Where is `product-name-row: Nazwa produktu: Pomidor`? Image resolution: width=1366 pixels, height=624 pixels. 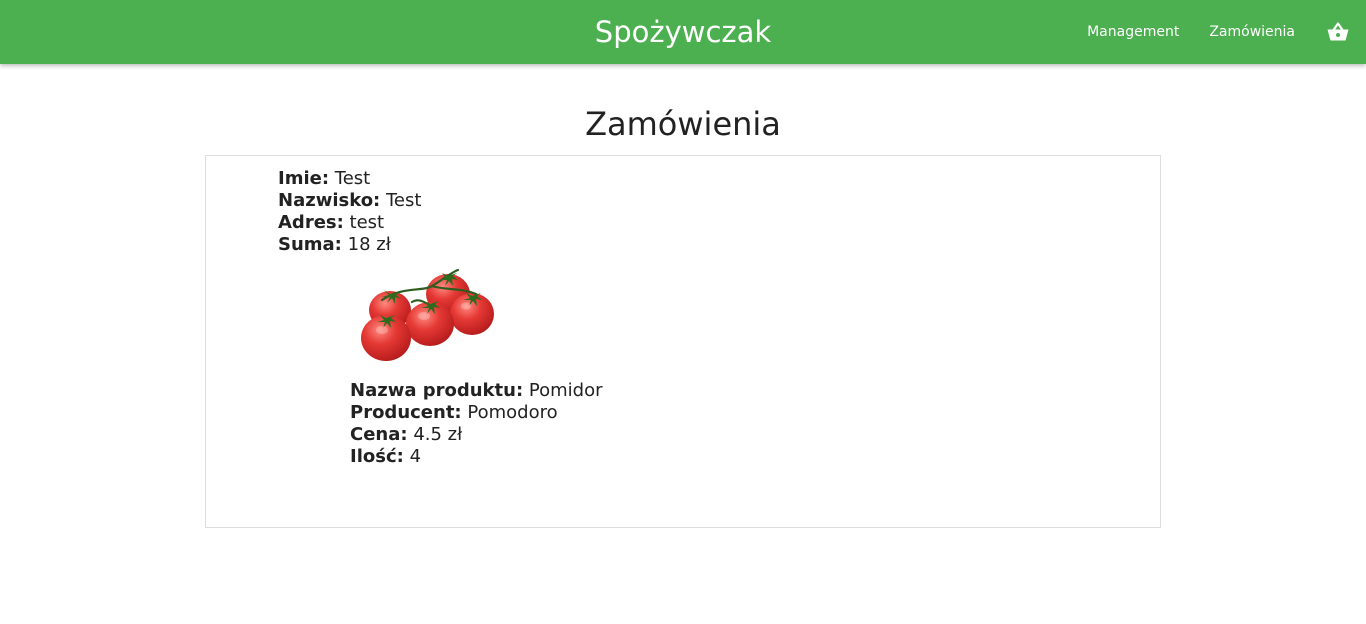 product-name-row: Nazwa produktu: Pomidor is located at coordinates (476, 391).